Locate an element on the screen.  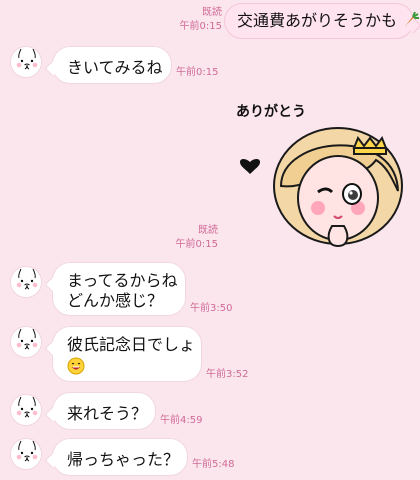
message-bubble-incoming: きいてみるね is located at coordinates (112, 65).